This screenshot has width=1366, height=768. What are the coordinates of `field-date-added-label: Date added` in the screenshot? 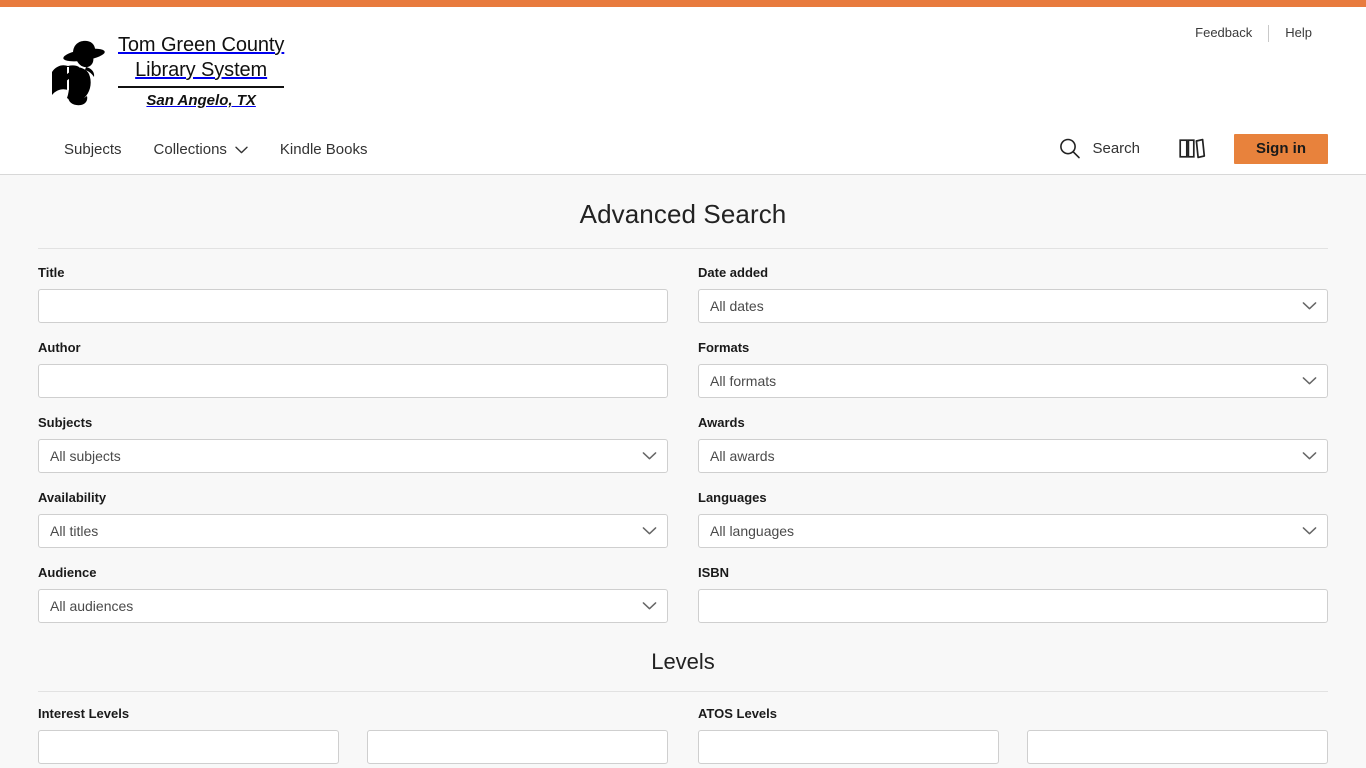 It's located at (733, 272).